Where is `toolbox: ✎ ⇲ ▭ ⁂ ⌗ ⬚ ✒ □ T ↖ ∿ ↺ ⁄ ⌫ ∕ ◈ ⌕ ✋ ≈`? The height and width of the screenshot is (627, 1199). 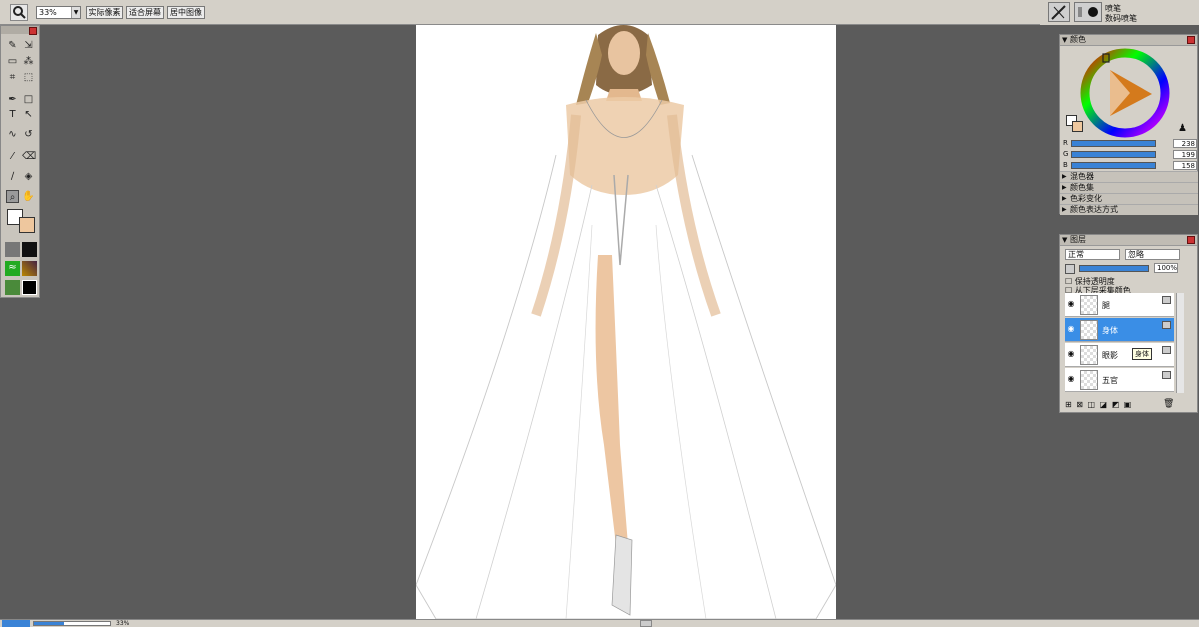 toolbox: ✎ ⇲ ▭ ⁂ ⌗ ⬚ ✒ □ T ↖ ∿ ↺ ⁄ ⌫ ∕ ◈ ⌕ ✋ ≈ is located at coordinates (20, 161).